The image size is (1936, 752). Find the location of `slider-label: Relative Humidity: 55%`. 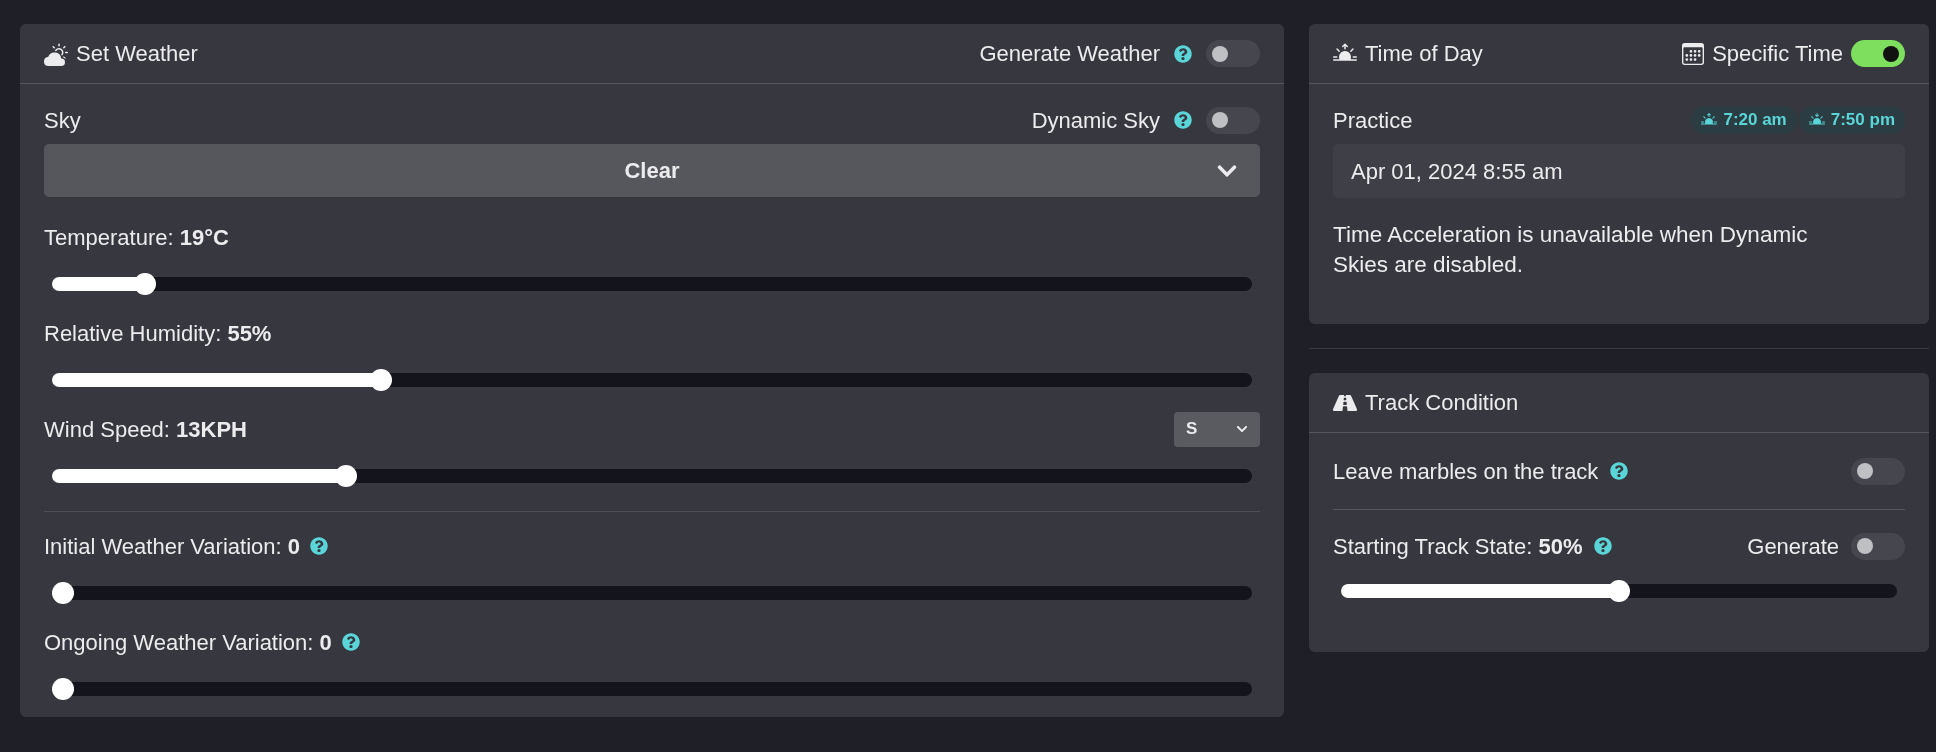

slider-label: Relative Humidity: 55% is located at coordinates (158, 333).